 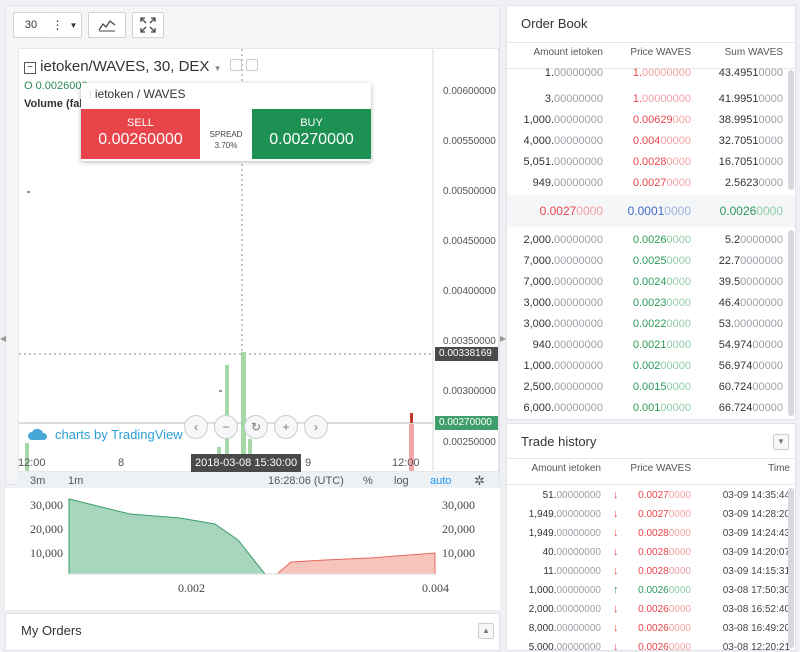 I want to click on ask-row: 3.00000000 1.00000000 41.99510000, so click(x=651, y=99).